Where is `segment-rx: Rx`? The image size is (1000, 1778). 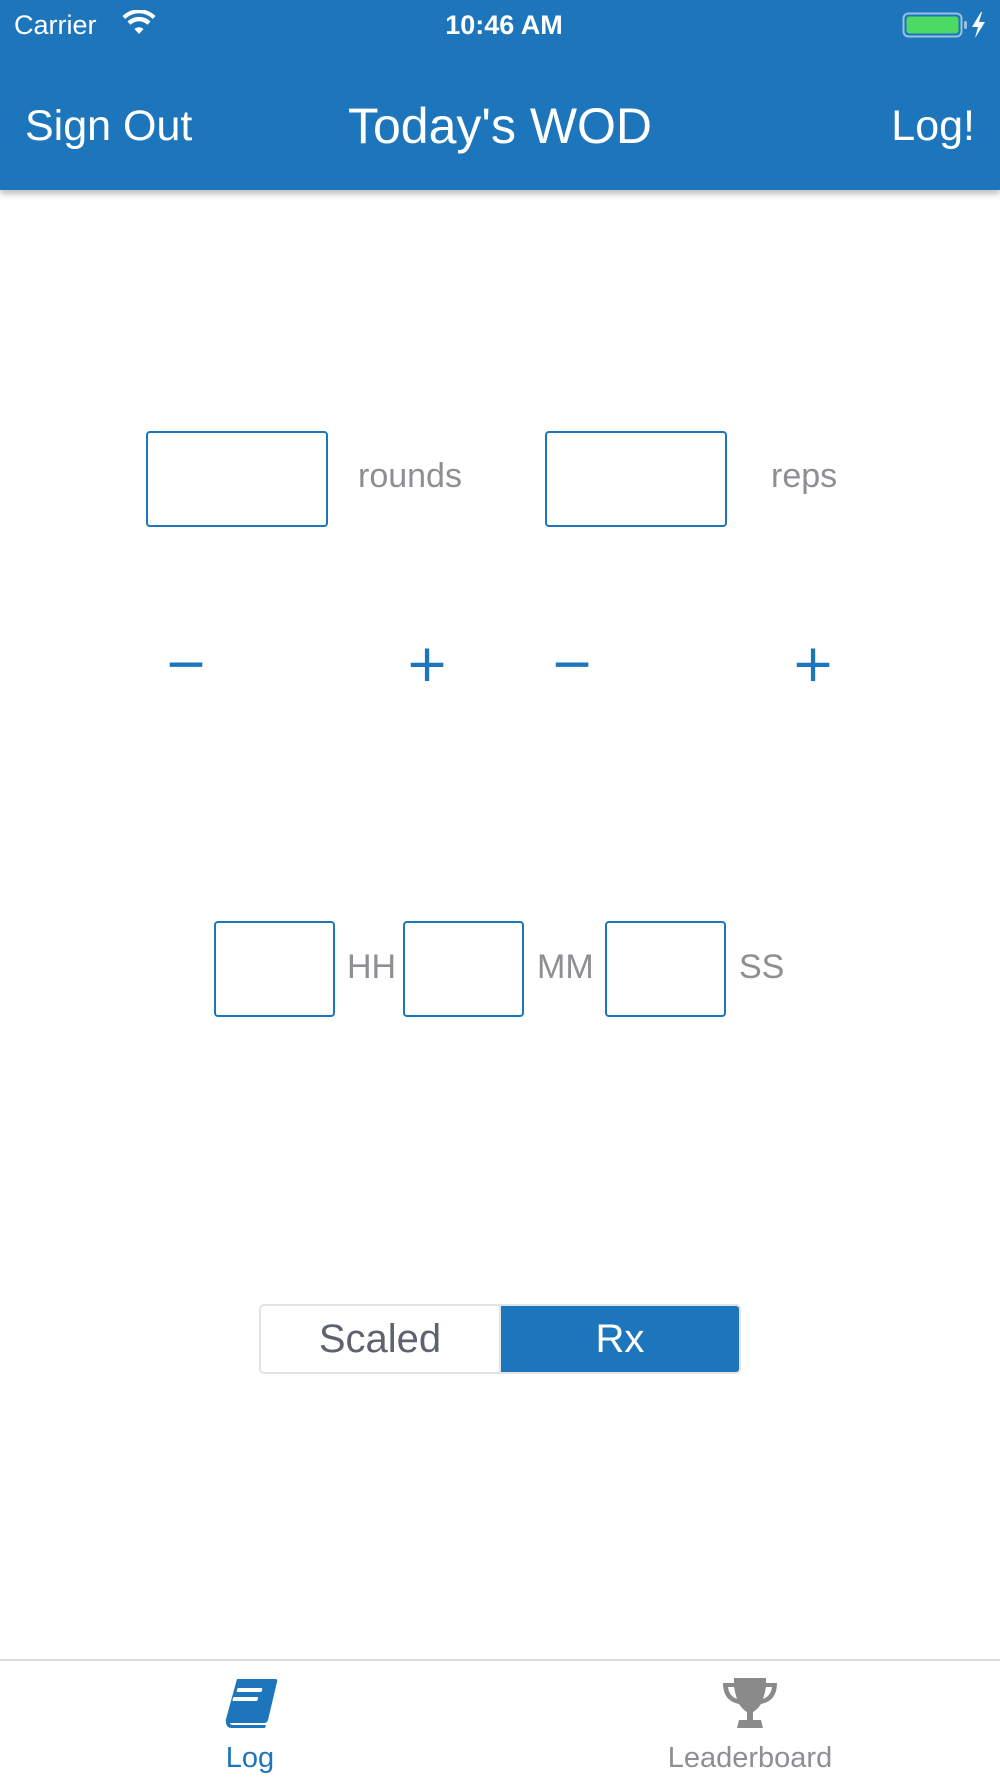
segment-rx: Rx is located at coordinates (620, 1339).